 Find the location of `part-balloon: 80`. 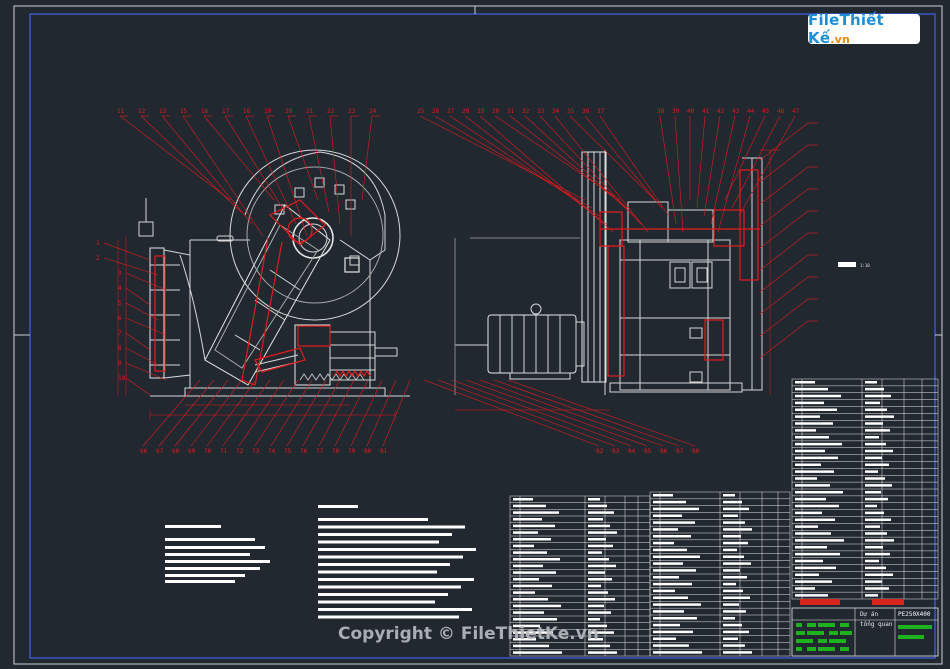

part-balloon: 80 is located at coordinates (368, 451).